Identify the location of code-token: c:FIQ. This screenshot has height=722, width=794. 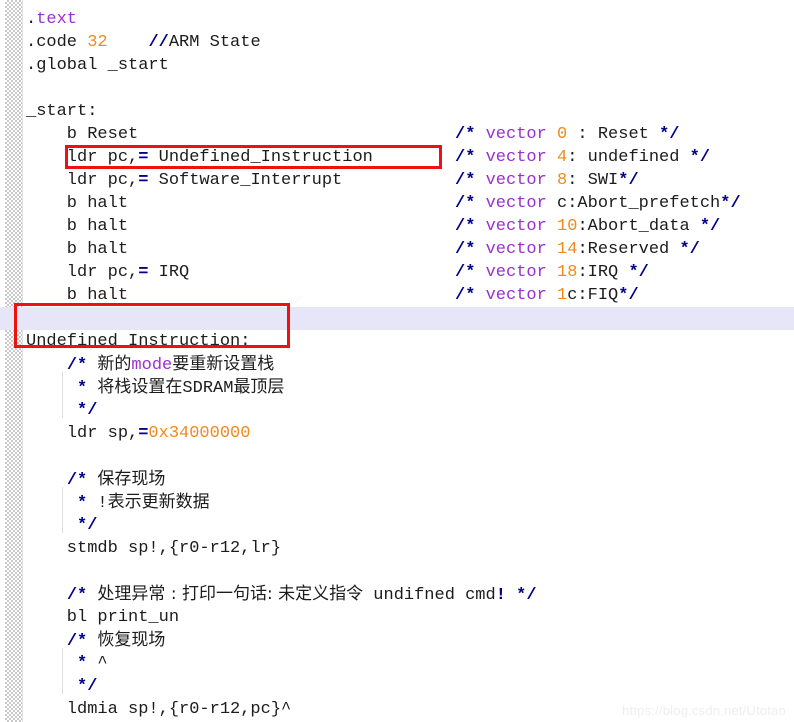
(593, 295).